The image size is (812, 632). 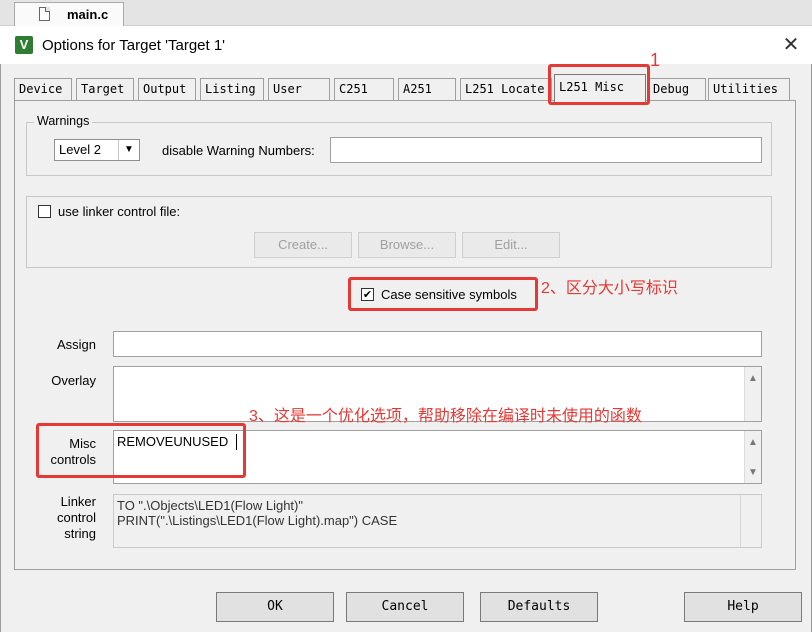 I want to click on warning-level-value: Level 2, so click(x=80, y=149).